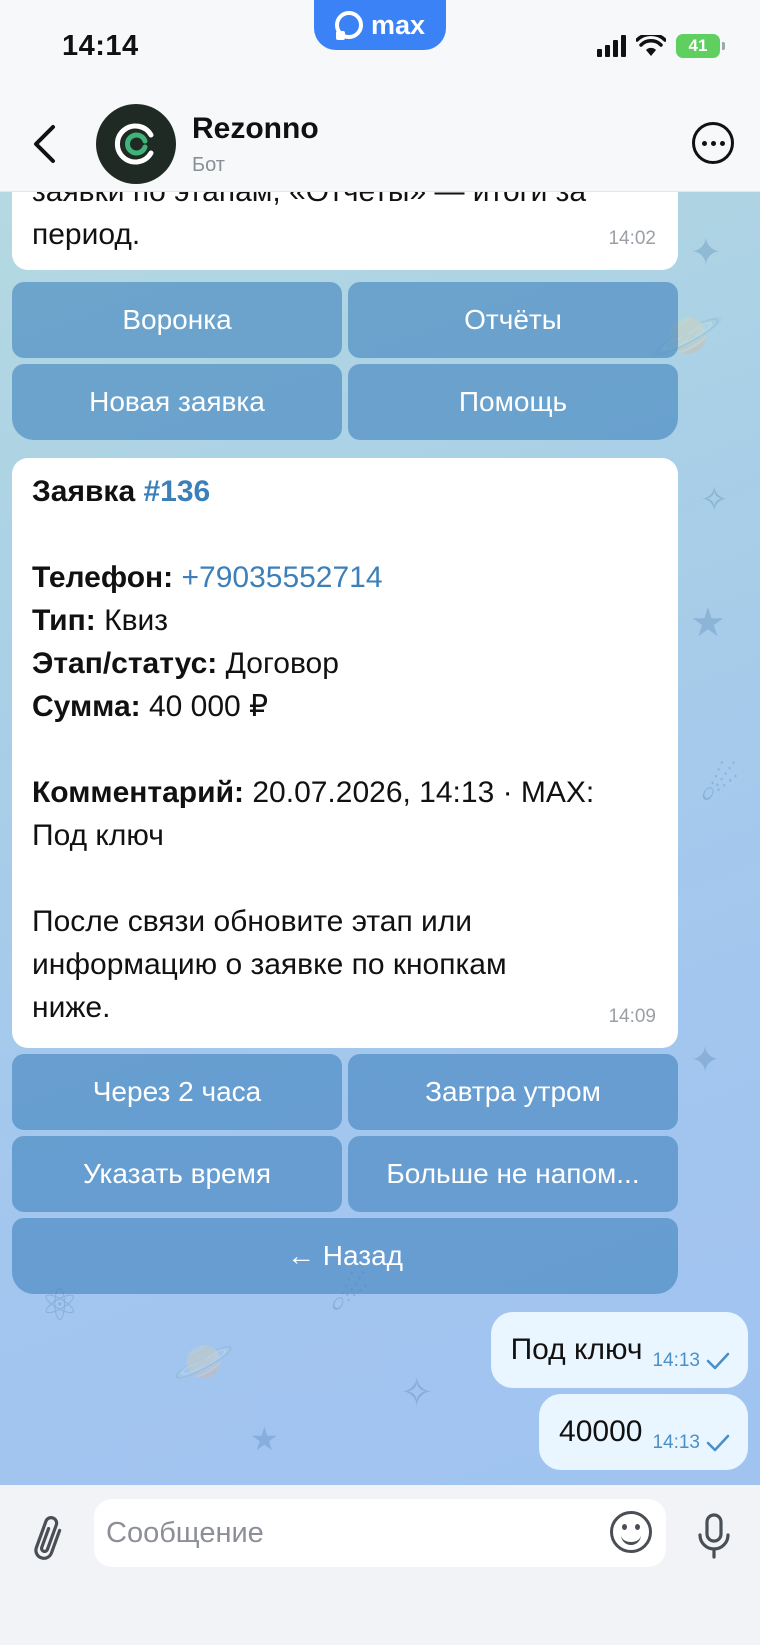 The width and height of the screenshot is (760, 1645). I want to click on chat-subtitle: Бот, so click(208, 165).